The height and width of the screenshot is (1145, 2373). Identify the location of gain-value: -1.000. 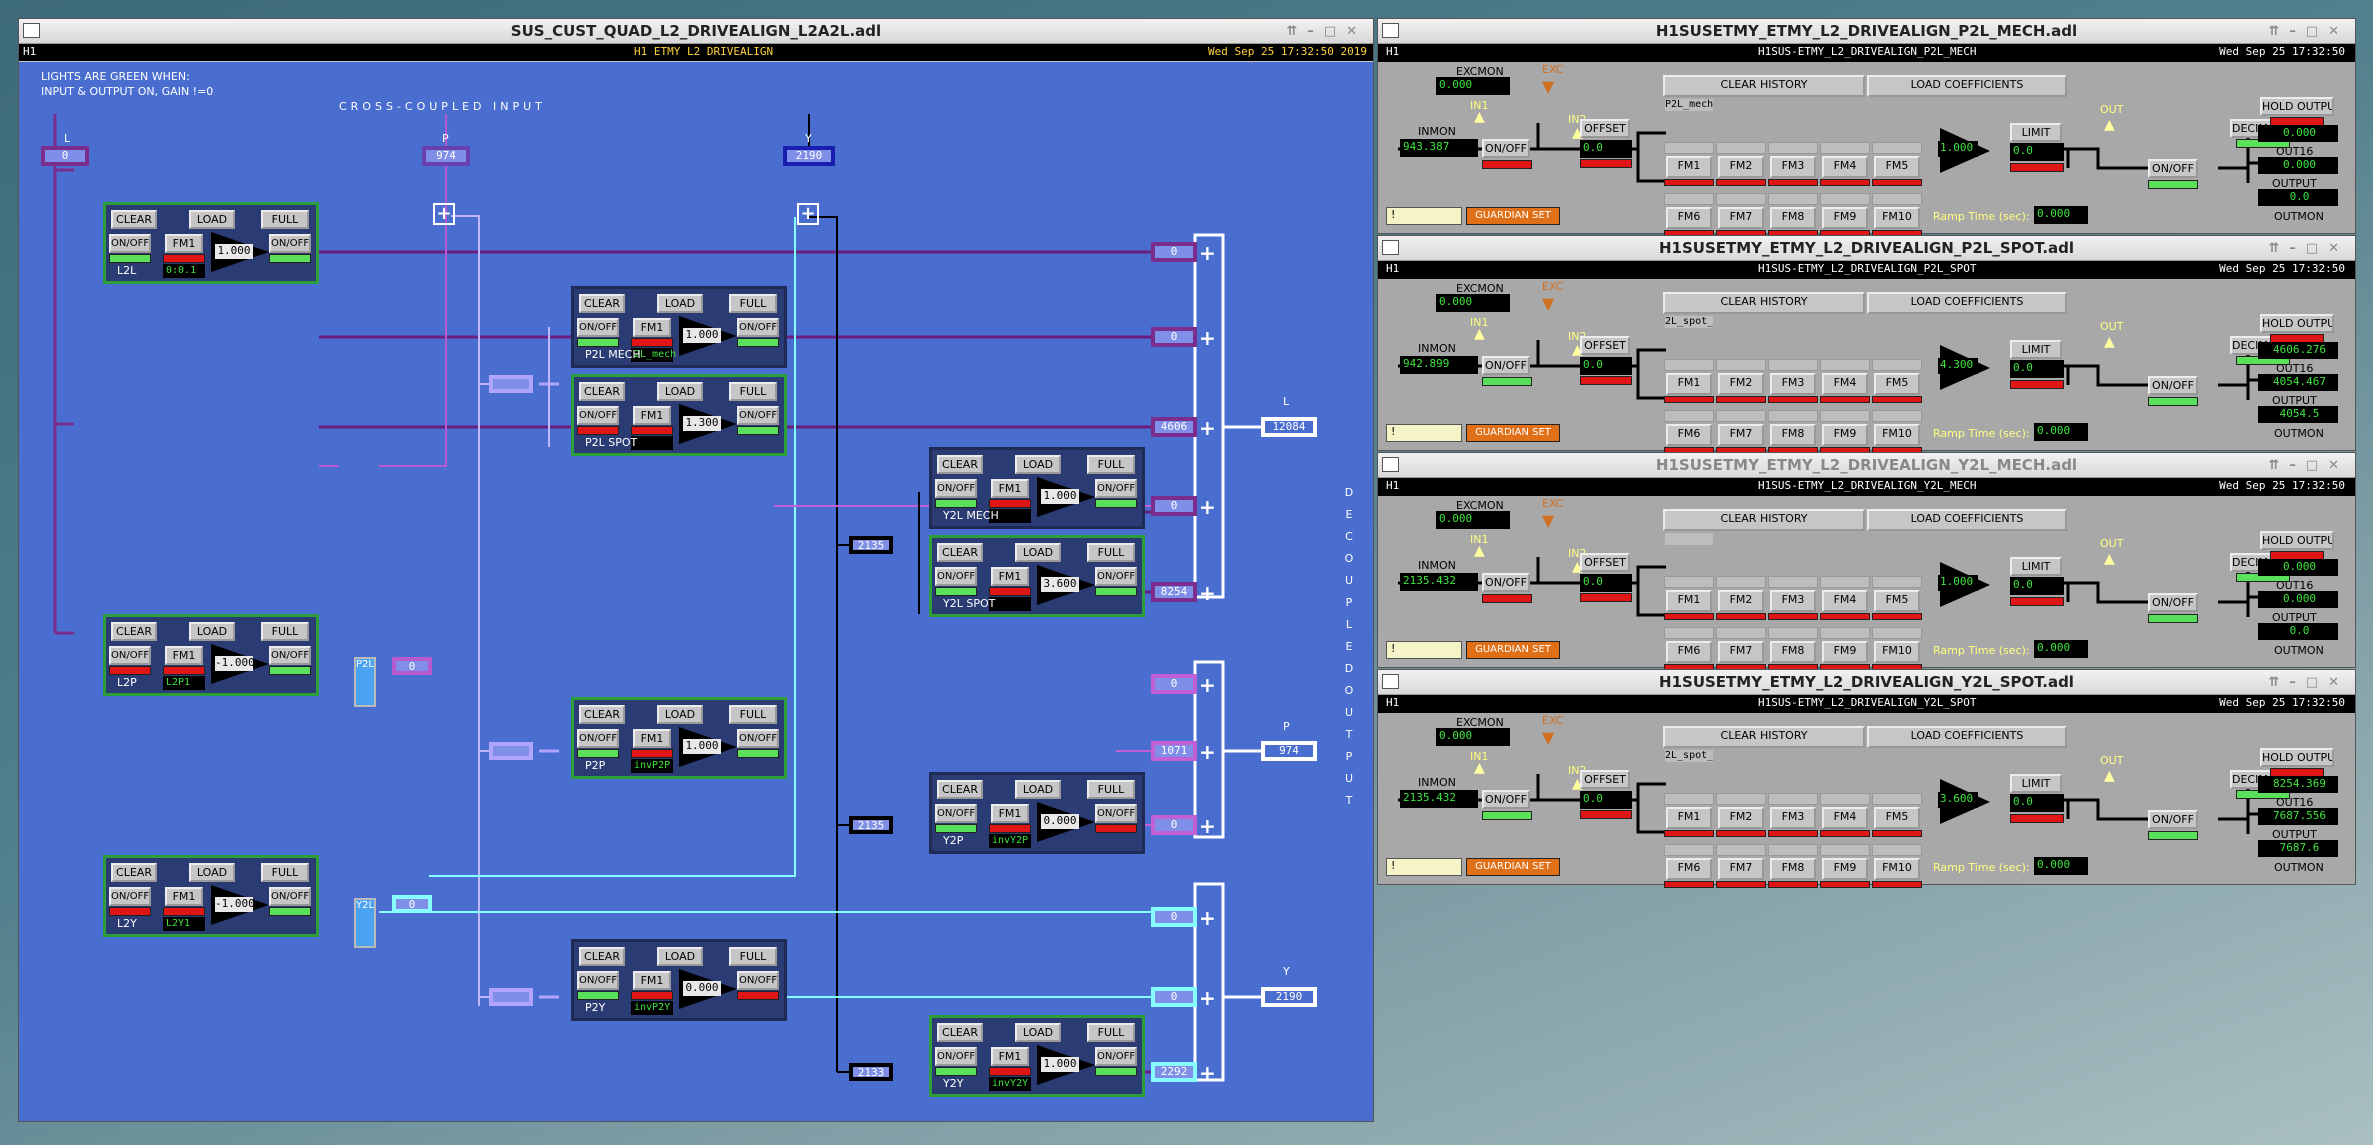
(235, 663).